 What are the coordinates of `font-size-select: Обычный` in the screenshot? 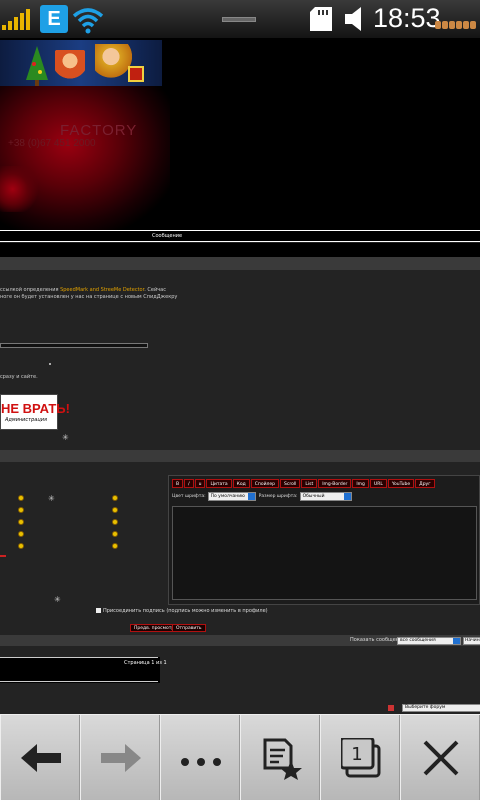 It's located at (325, 496).